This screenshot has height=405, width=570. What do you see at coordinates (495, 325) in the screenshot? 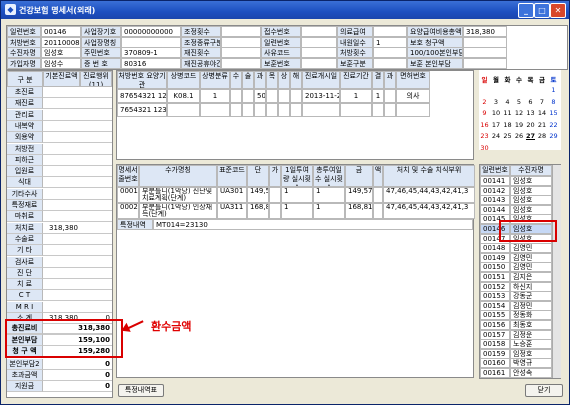
I see `list-item-number: 00156` at bounding box center [495, 325].